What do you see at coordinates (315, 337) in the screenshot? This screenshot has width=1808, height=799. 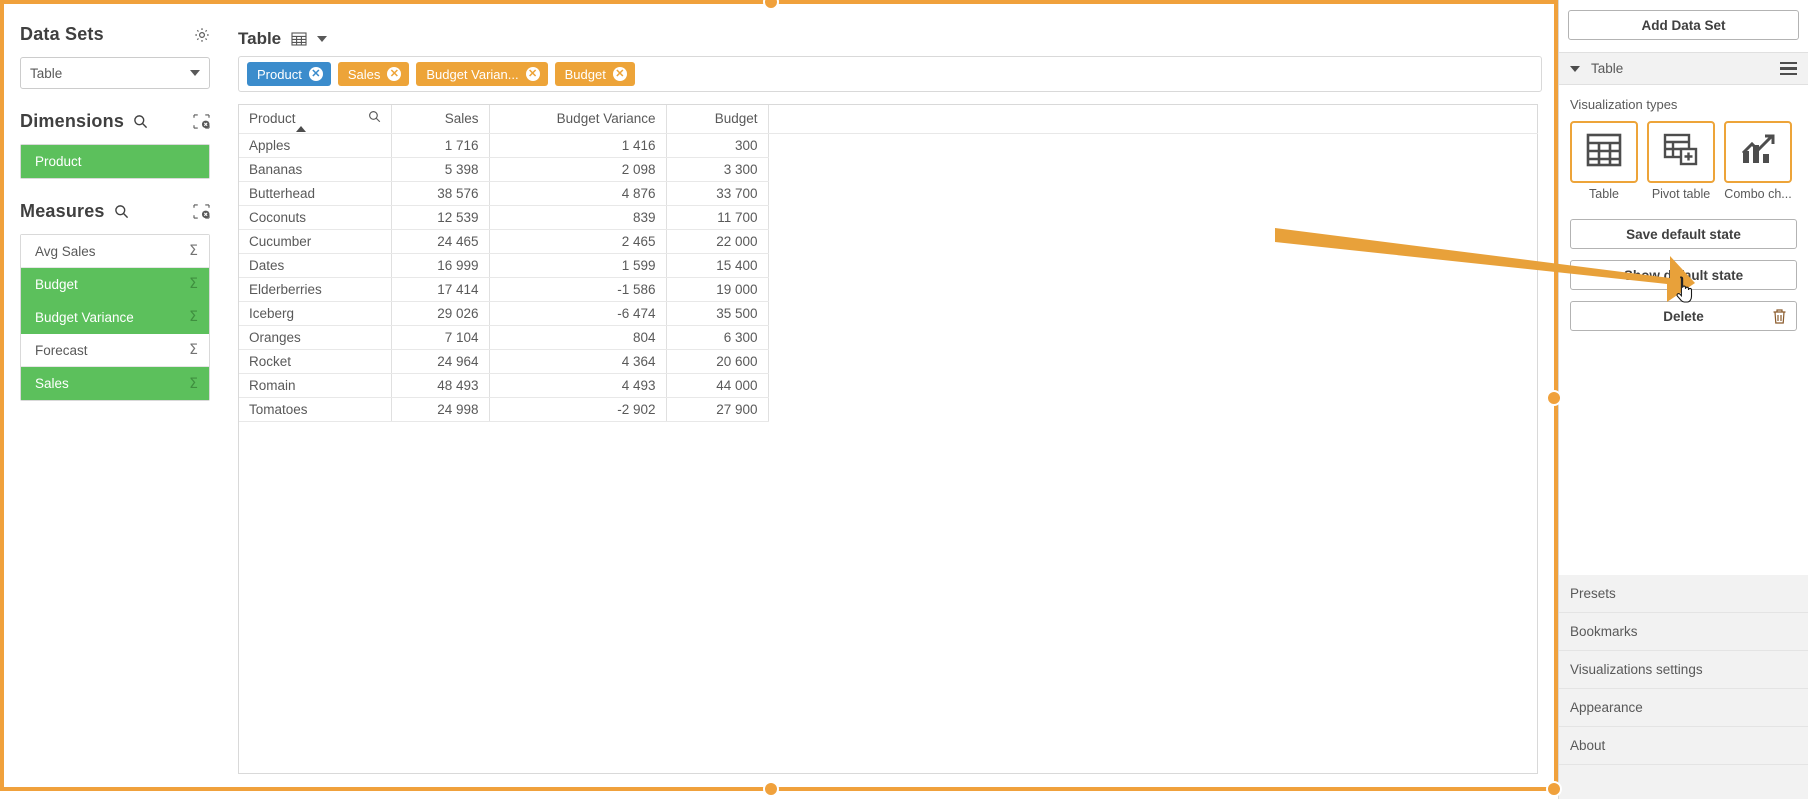 I see `cell-product: Oranges` at bounding box center [315, 337].